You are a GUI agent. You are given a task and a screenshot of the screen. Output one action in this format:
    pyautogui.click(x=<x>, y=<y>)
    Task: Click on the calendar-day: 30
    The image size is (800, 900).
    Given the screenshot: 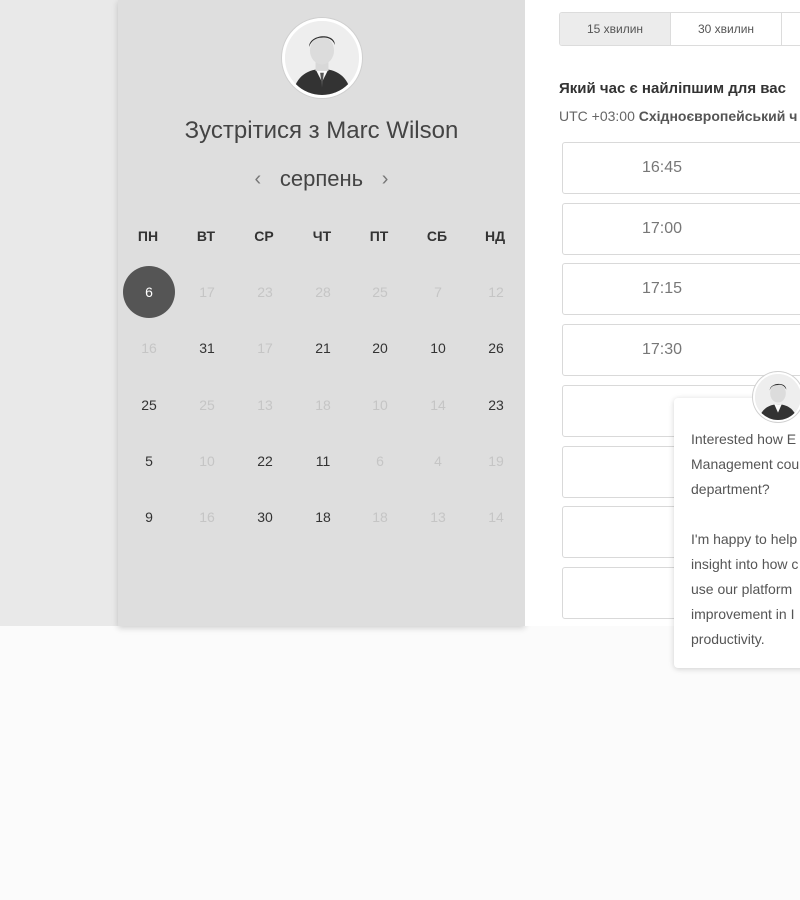 What is the action you would take?
    pyautogui.click(x=265, y=517)
    